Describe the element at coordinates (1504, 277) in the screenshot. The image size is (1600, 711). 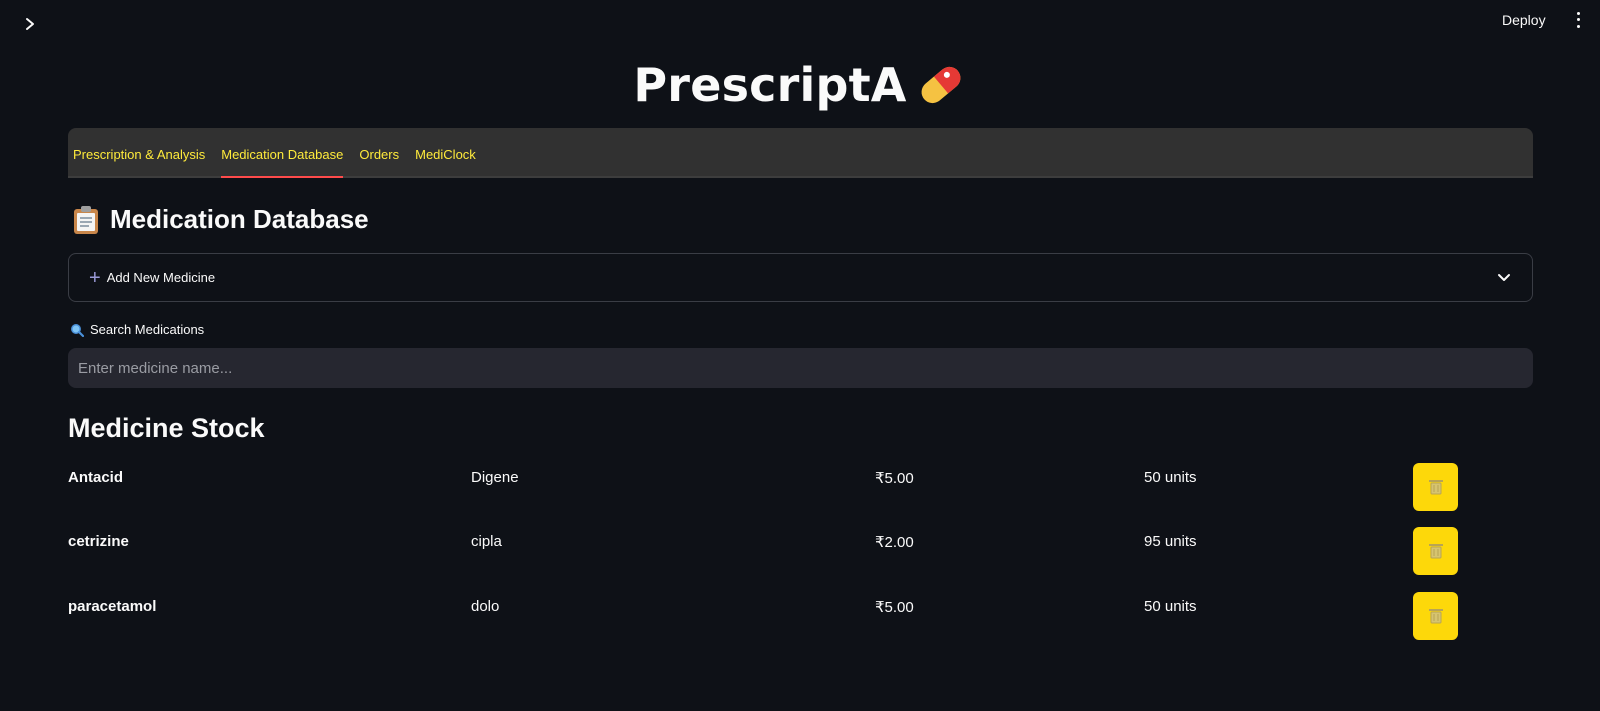
I see `chevron-down-icon` at that location.